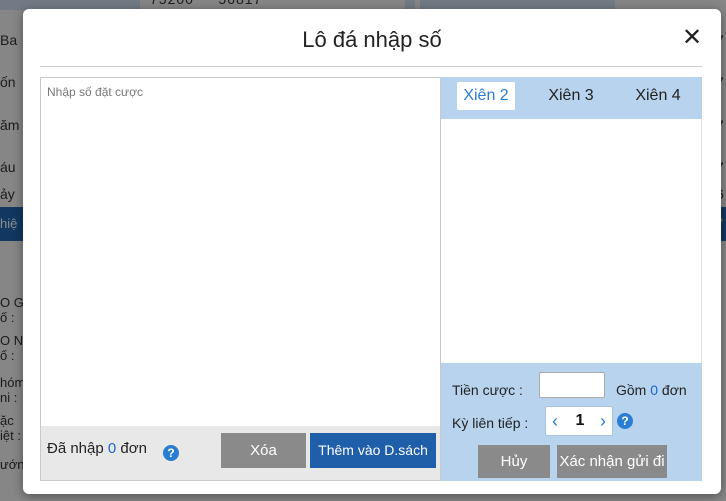  What do you see at coordinates (75, 448) in the screenshot?
I see `count-prefix: Đã nhập` at bounding box center [75, 448].